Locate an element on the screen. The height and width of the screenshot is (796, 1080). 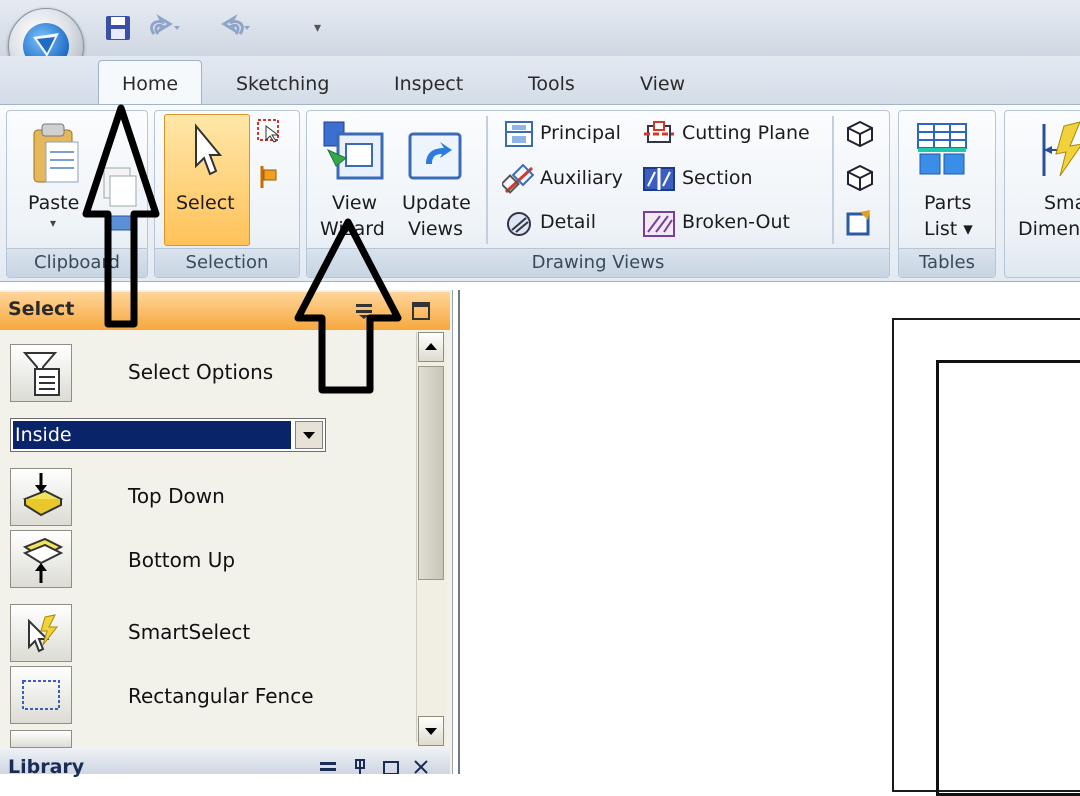
detail-icon is located at coordinates (519, 224).